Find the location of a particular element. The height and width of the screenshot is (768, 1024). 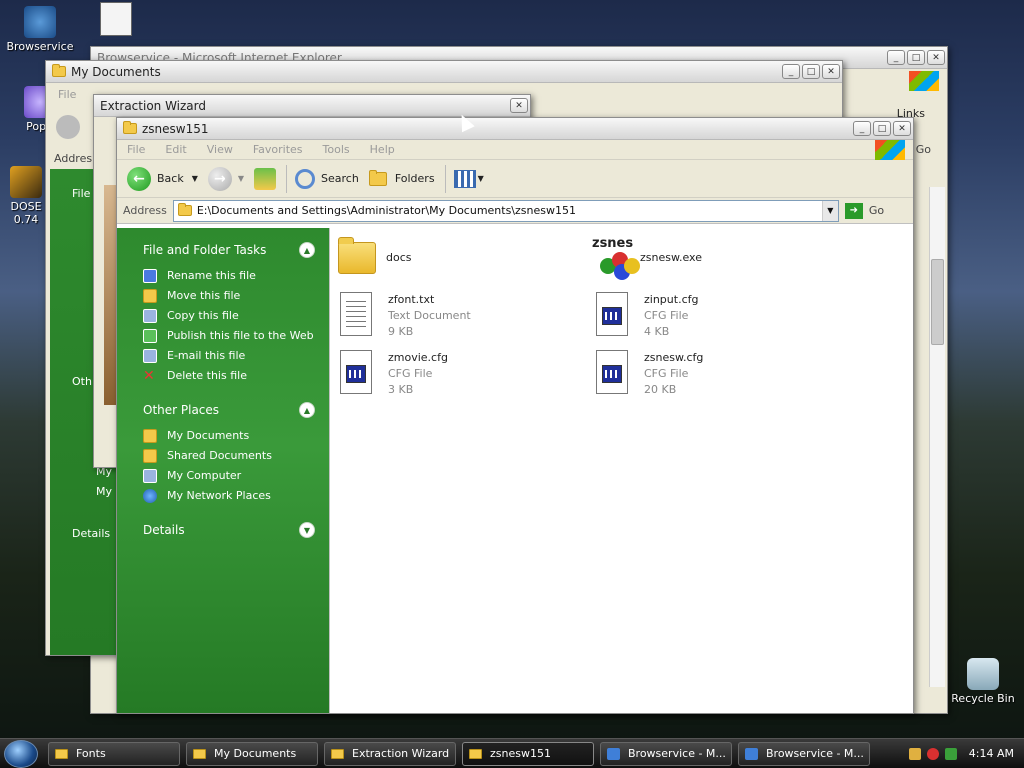

folders-button: Folders is located at coordinates (401, 177).